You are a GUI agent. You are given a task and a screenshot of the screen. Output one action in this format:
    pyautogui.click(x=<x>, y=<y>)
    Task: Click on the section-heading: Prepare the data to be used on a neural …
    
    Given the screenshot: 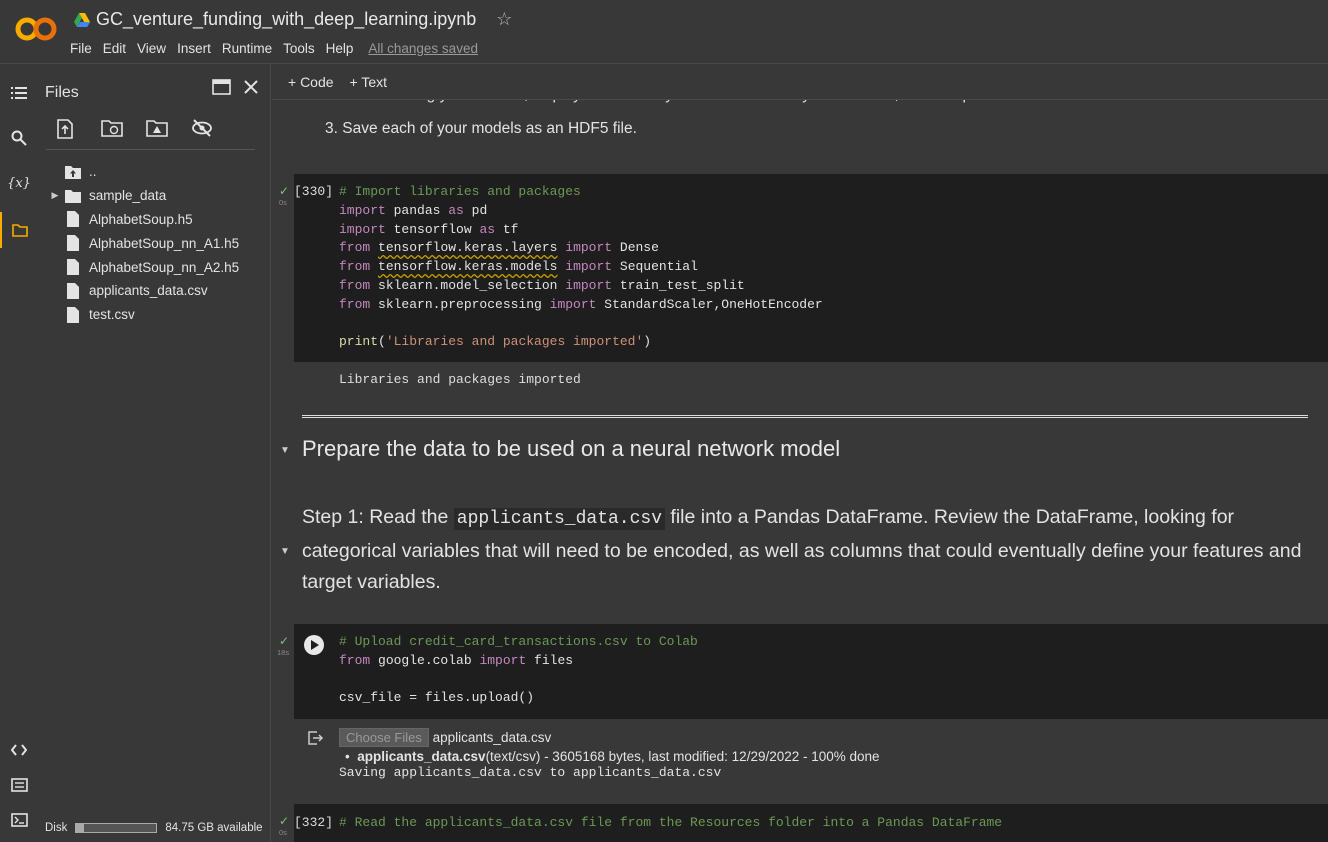 What is the action you would take?
    pyautogui.click(x=571, y=448)
    